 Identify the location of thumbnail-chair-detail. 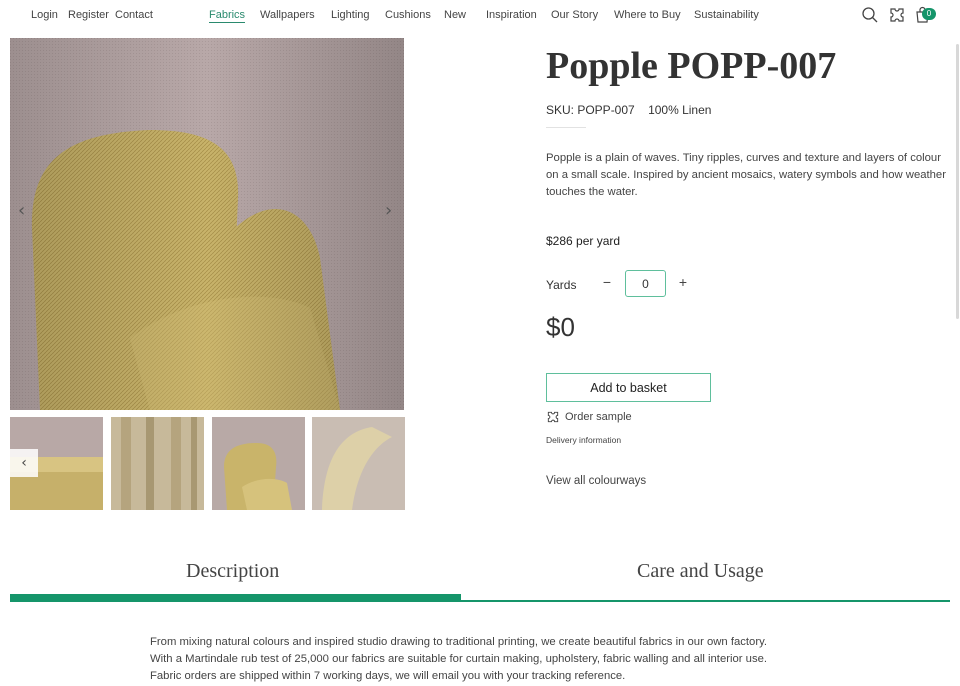
(358, 463).